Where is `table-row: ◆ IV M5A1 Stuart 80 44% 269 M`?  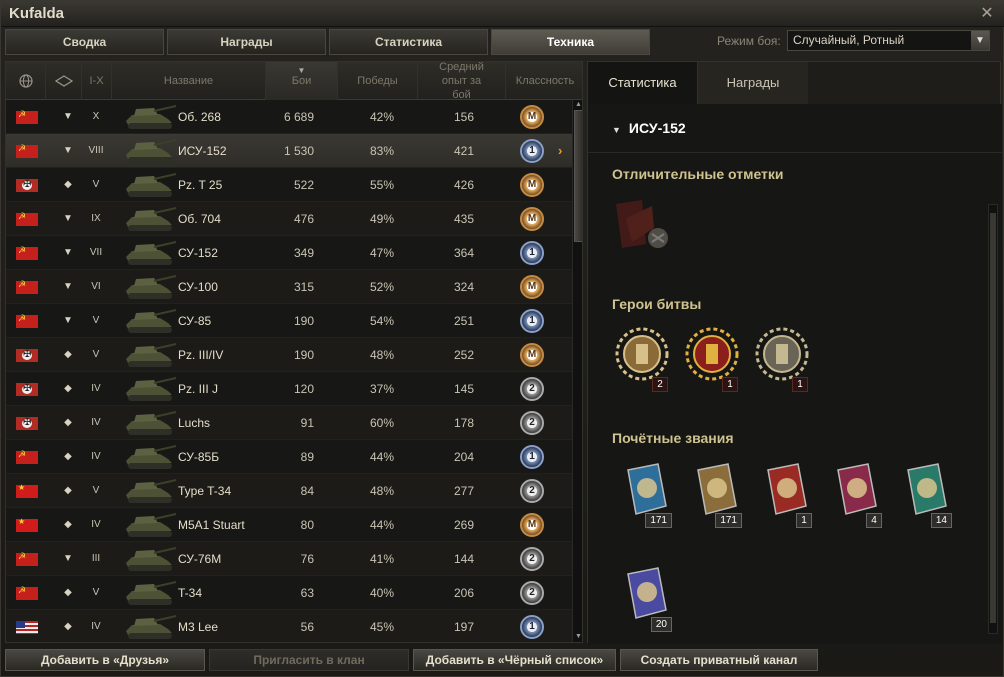 table-row: ◆ IV M5A1 Stuart 80 44% 269 M is located at coordinates (289, 525).